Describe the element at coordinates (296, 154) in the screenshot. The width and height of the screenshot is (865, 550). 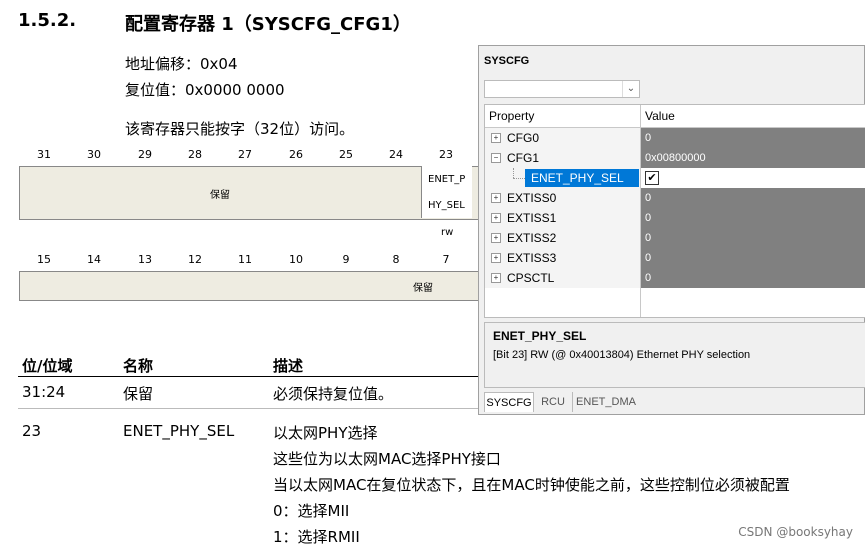
I see `bit-number: 26` at that location.